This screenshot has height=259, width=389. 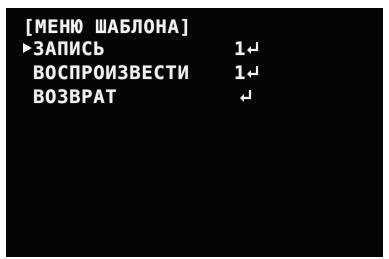 What do you see at coordinates (194, 49) in the screenshot?
I see `menu-item-record: ЗАПИСЬ 1` at bounding box center [194, 49].